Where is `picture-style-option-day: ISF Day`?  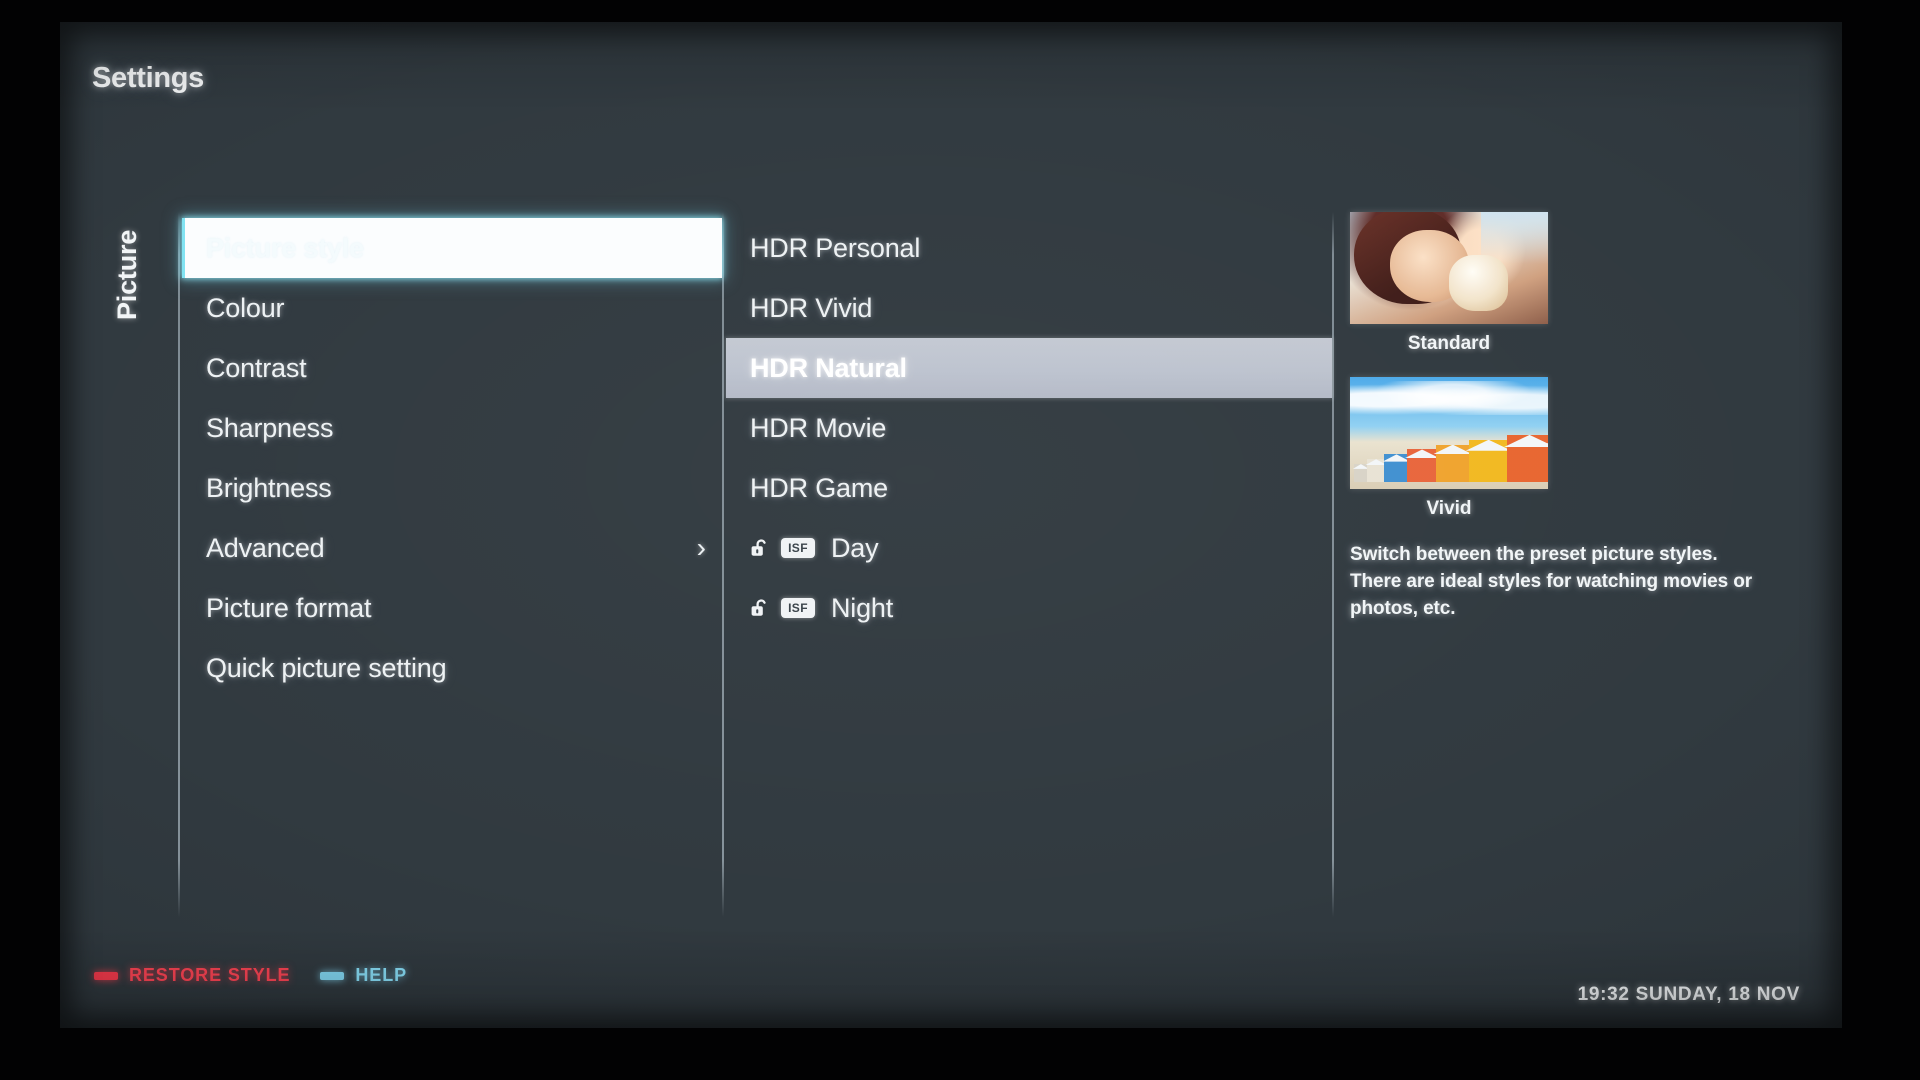 picture-style-option-day: ISF Day is located at coordinates (1029, 548).